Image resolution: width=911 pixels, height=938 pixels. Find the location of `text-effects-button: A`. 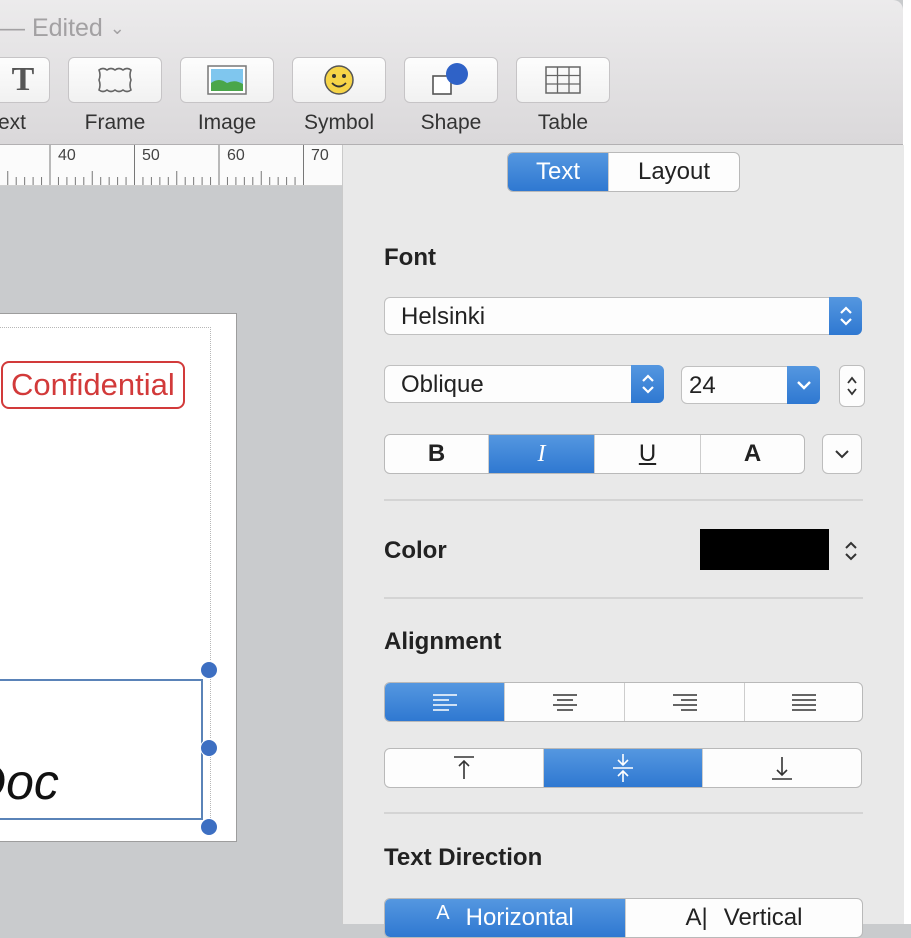

text-effects-button: A is located at coordinates (752, 454).